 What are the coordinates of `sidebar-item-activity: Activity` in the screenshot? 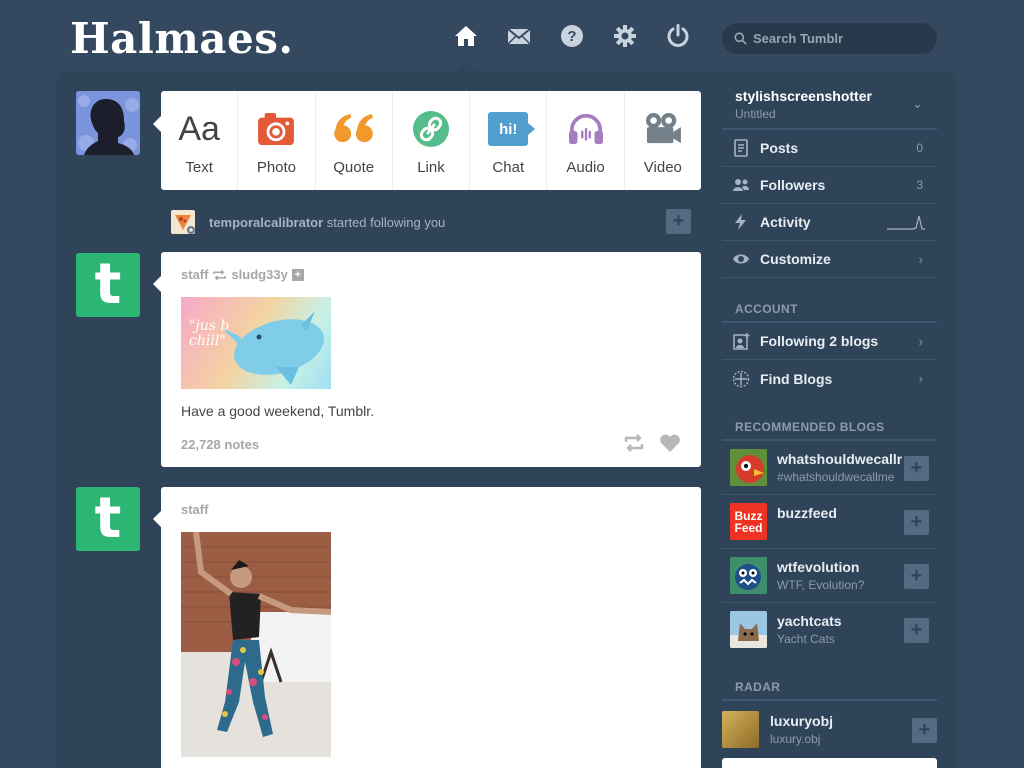 It's located at (829, 222).